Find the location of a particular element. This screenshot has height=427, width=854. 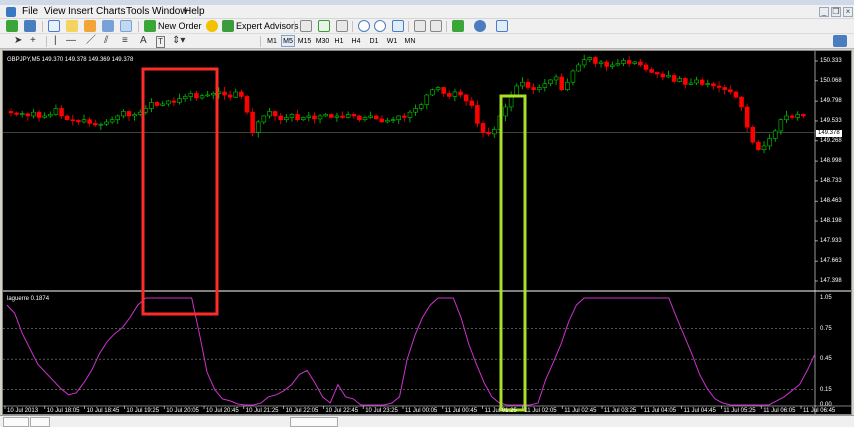

standard-toolbar: New Order Expert Advisors is located at coordinates (427, 26).